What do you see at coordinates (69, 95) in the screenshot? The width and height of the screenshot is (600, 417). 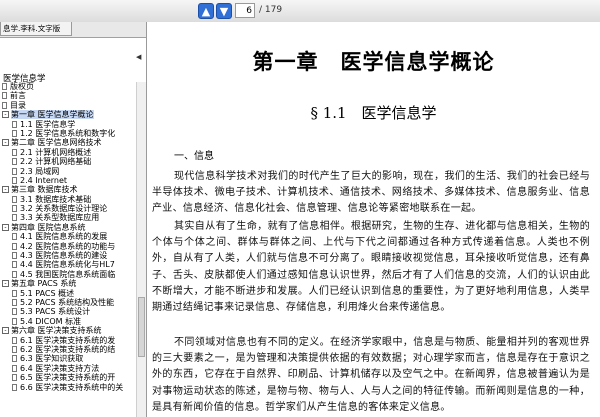 I see `bookmark-chapter: 前言` at bounding box center [69, 95].